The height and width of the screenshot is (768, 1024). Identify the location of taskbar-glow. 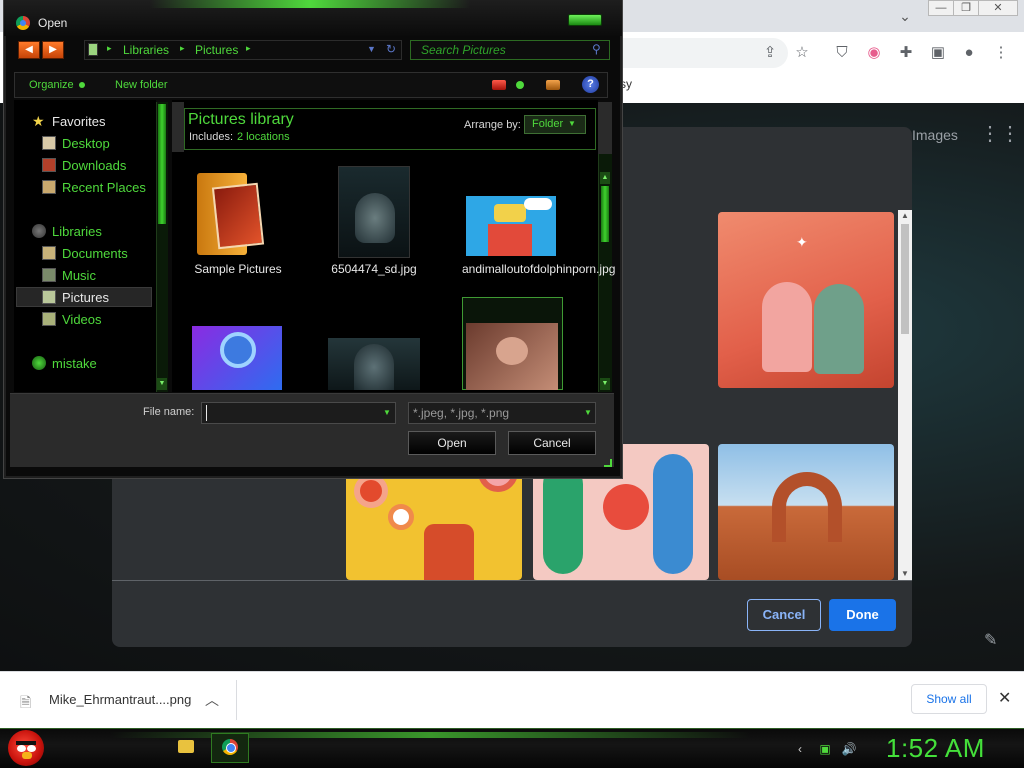
(430, 735).